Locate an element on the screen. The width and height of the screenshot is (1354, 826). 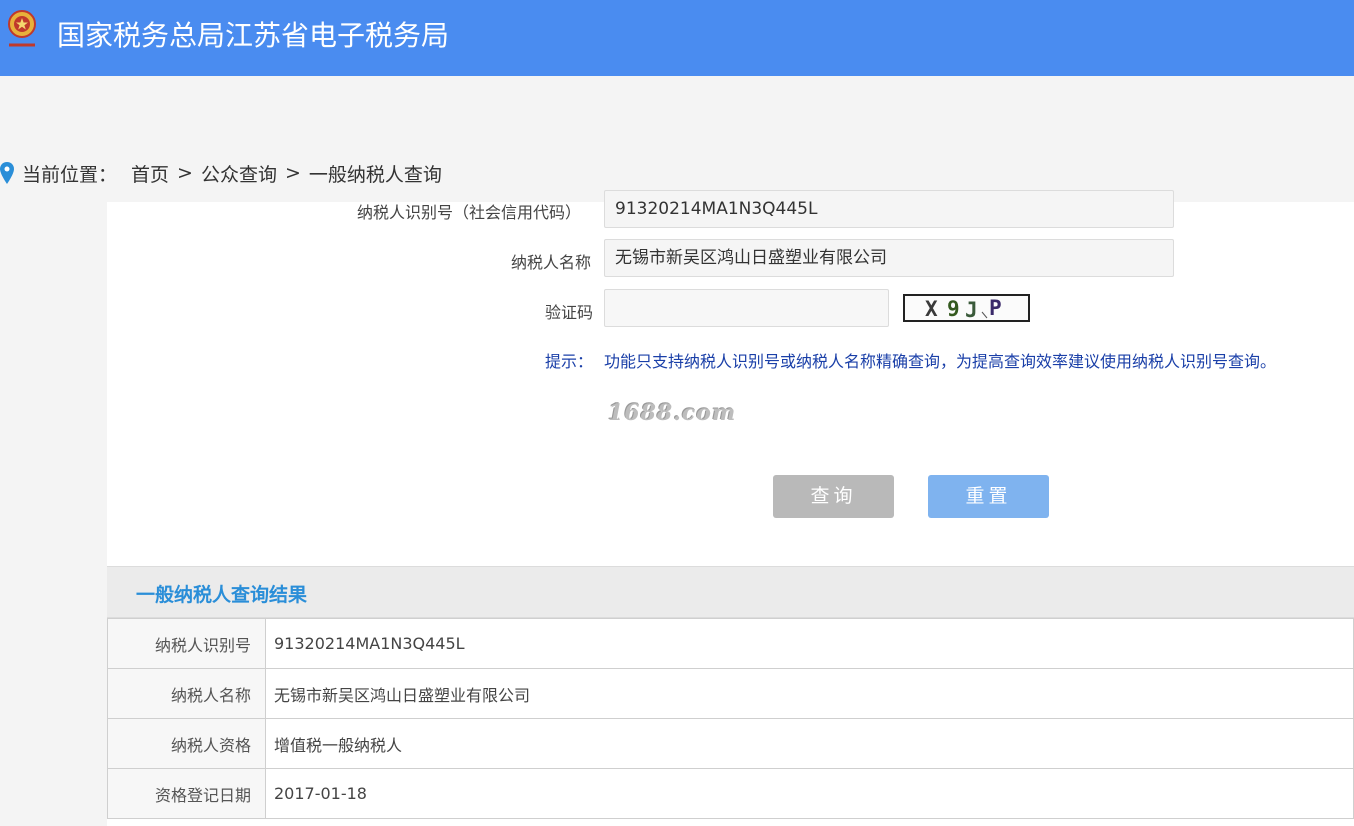
breadcrumb-public-query-link: 公众查询 is located at coordinates (239, 173).